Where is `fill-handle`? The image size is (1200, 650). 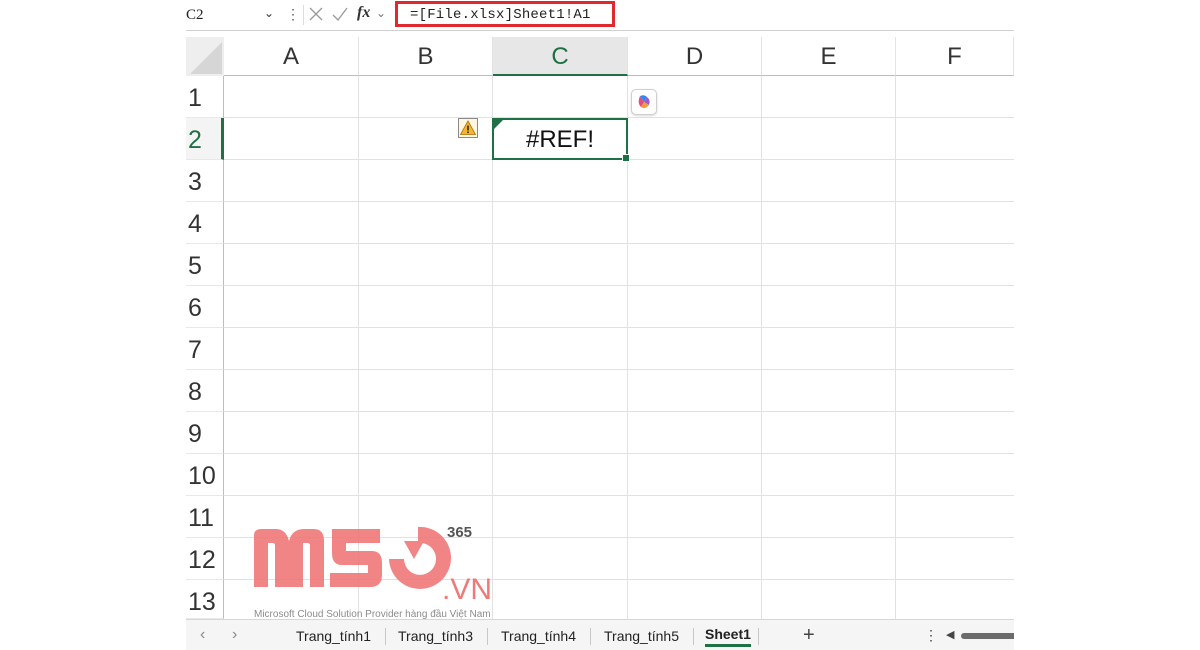 fill-handle is located at coordinates (626, 158).